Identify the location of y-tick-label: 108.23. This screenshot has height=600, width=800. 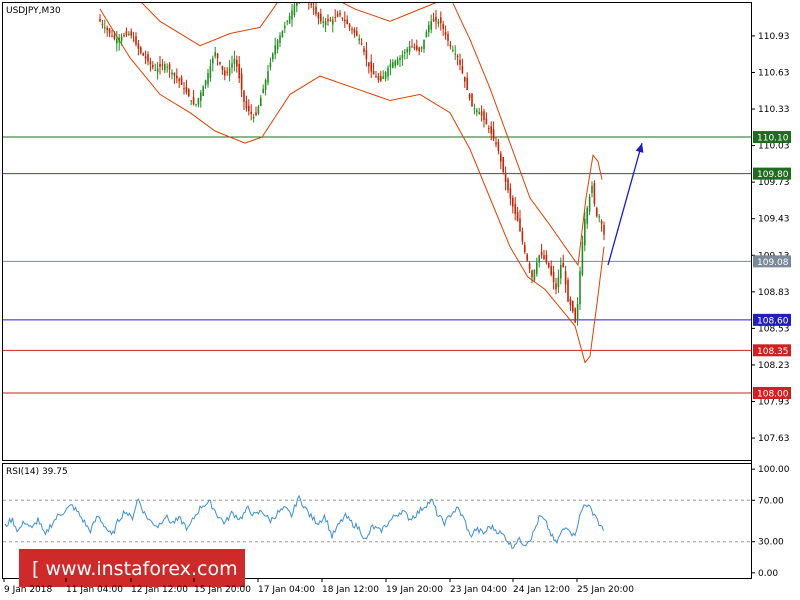
(774, 366).